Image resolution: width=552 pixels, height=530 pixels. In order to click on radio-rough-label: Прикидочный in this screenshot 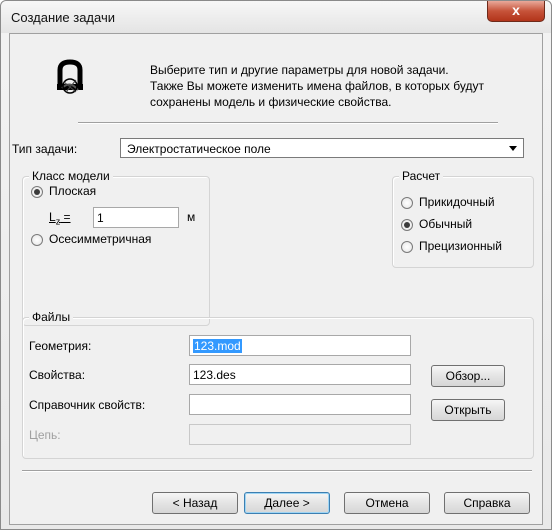, I will do `click(457, 202)`.